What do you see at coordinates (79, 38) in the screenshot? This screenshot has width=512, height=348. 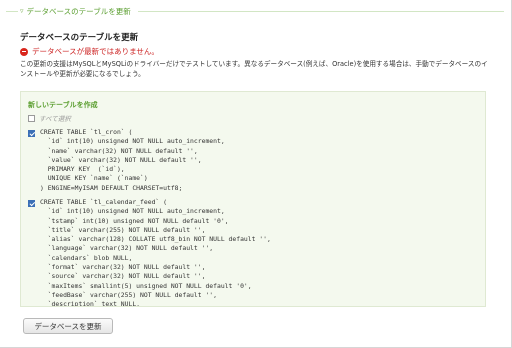 I see `page-title: データベースのテーブルを更新` at bounding box center [79, 38].